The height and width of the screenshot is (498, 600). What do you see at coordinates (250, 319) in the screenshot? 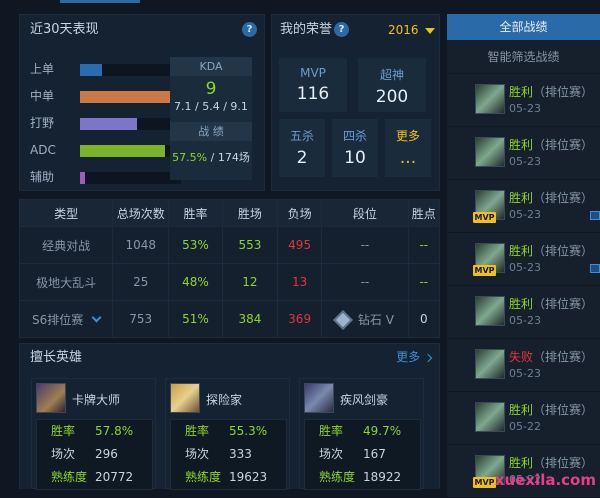
I see `cell-wins: 384` at bounding box center [250, 319].